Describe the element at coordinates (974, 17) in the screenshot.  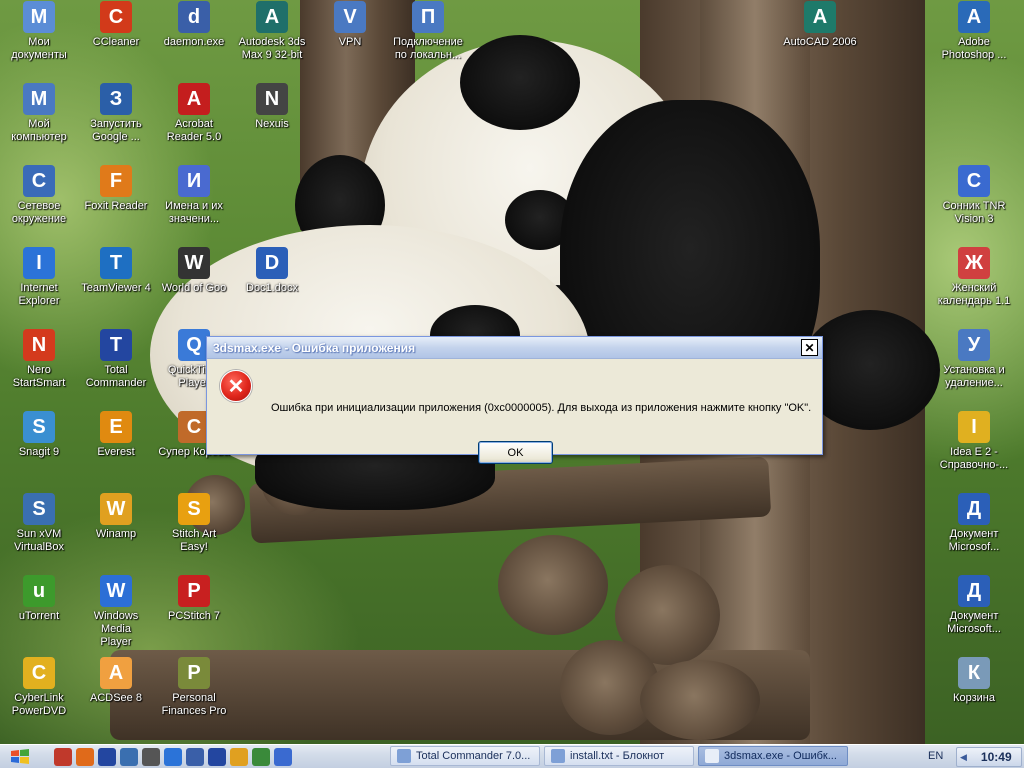
I see `photoshop-icon: A` at that location.